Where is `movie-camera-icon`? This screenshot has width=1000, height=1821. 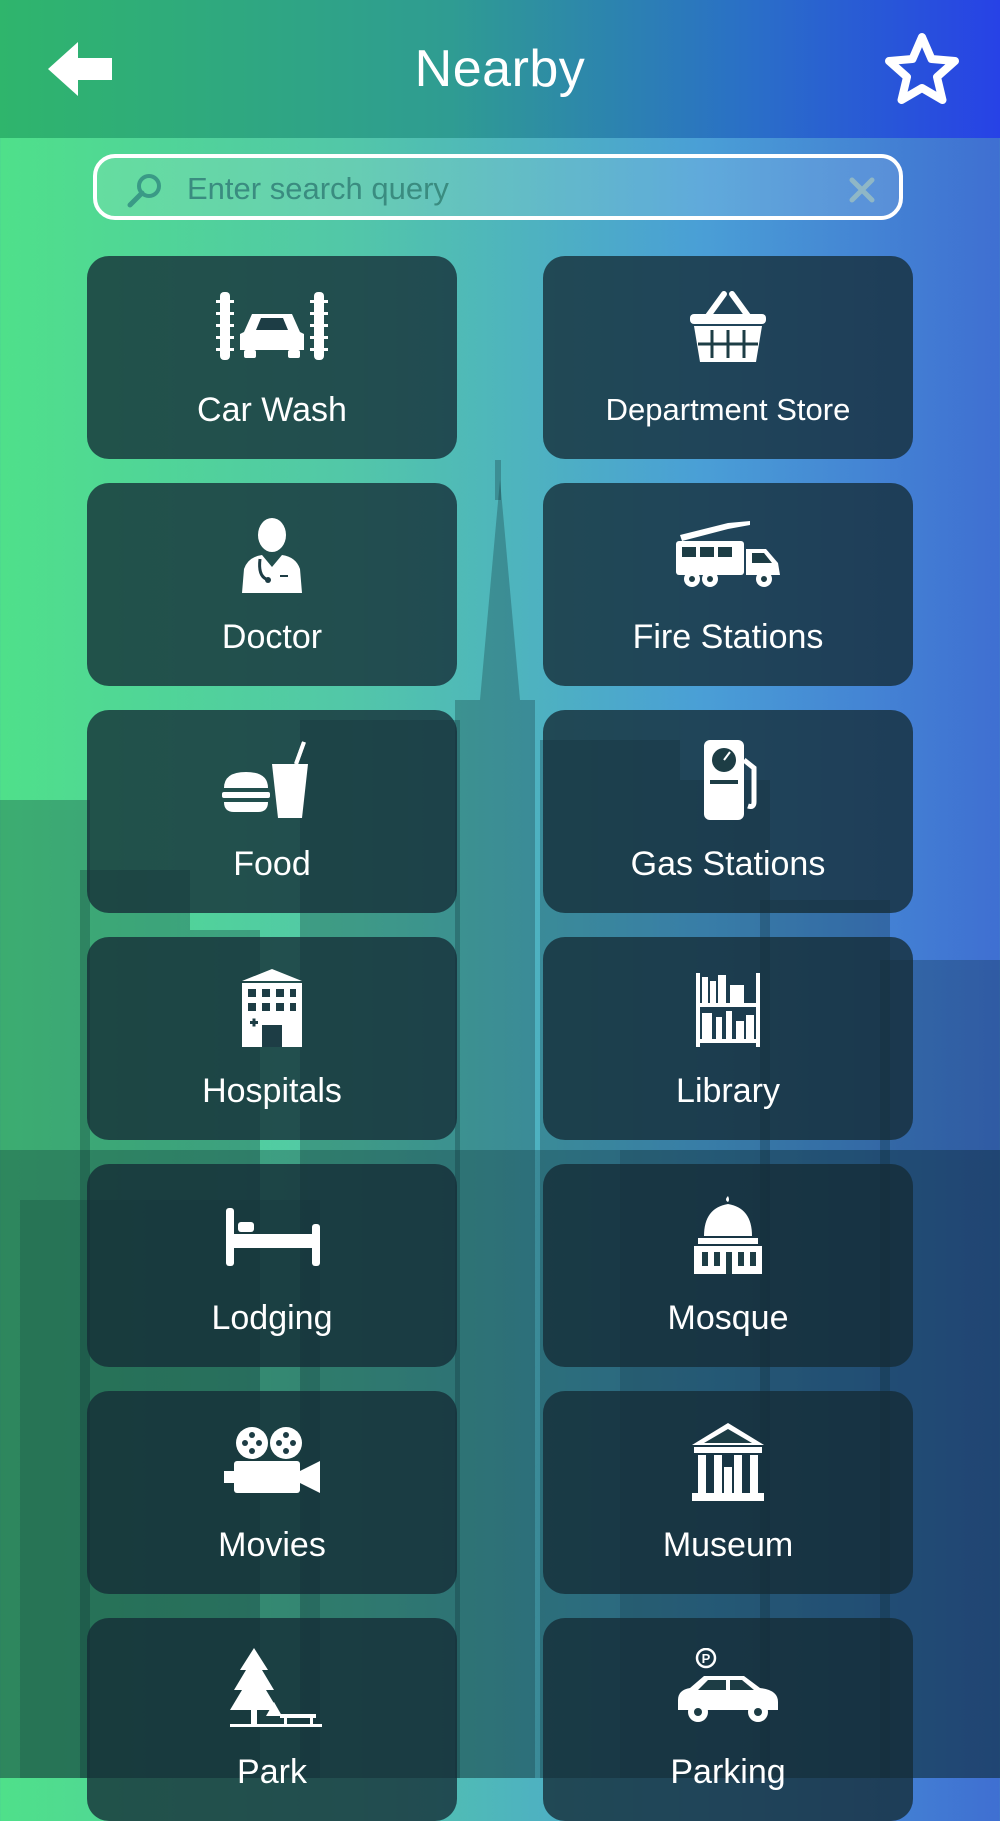
movie-camera-icon is located at coordinates (272, 1460).